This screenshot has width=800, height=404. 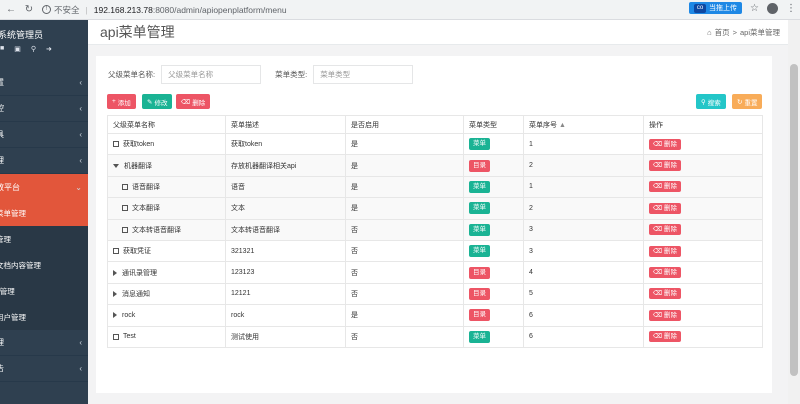 I want to click on page-scrollbar, so click(x=794, y=212).